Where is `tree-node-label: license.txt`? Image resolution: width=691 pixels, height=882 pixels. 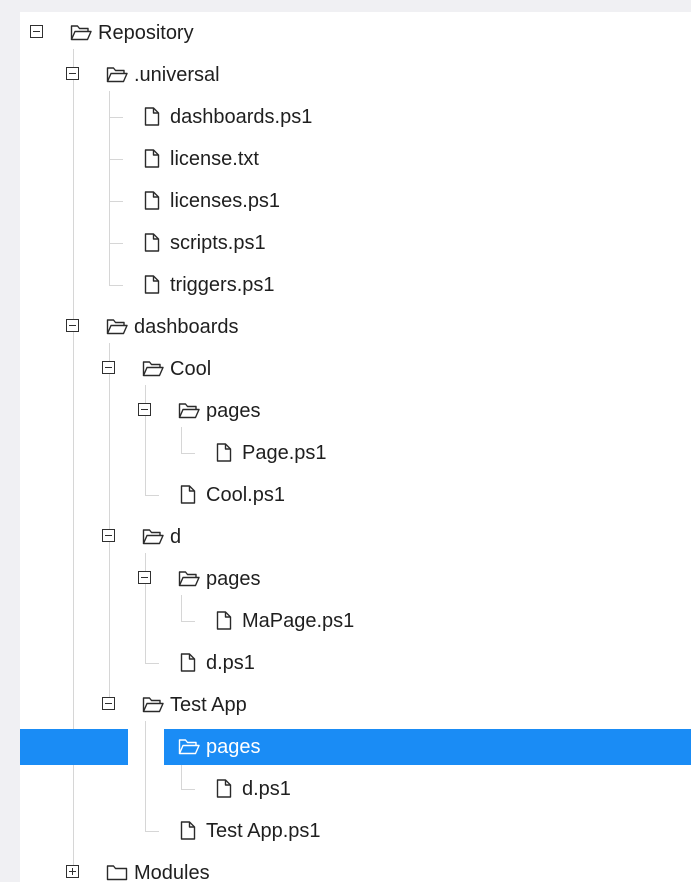
tree-node-label: license.txt is located at coordinates (214, 159).